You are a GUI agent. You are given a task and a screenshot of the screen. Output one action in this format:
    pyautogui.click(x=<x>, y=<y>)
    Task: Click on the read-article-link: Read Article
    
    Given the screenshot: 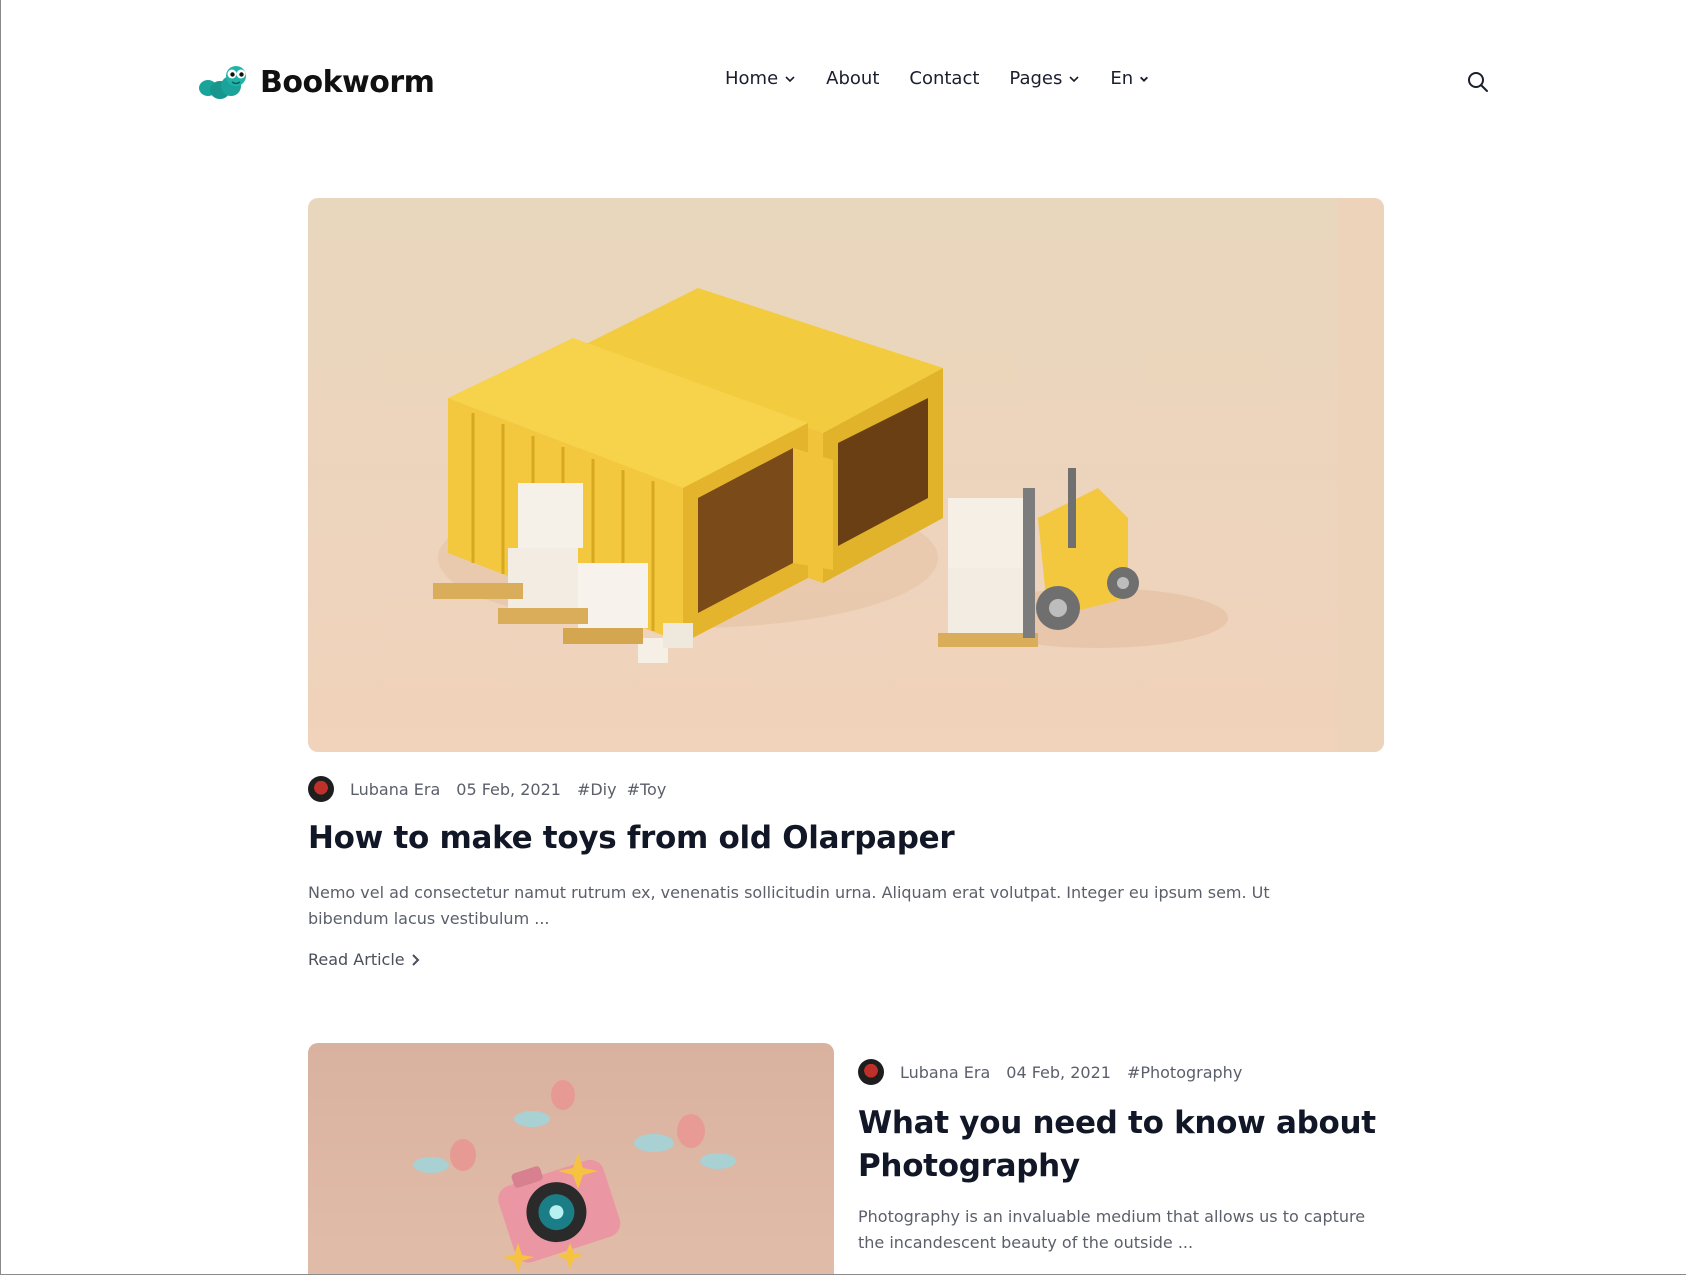 What is the action you would take?
    pyautogui.click(x=364, y=959)
    